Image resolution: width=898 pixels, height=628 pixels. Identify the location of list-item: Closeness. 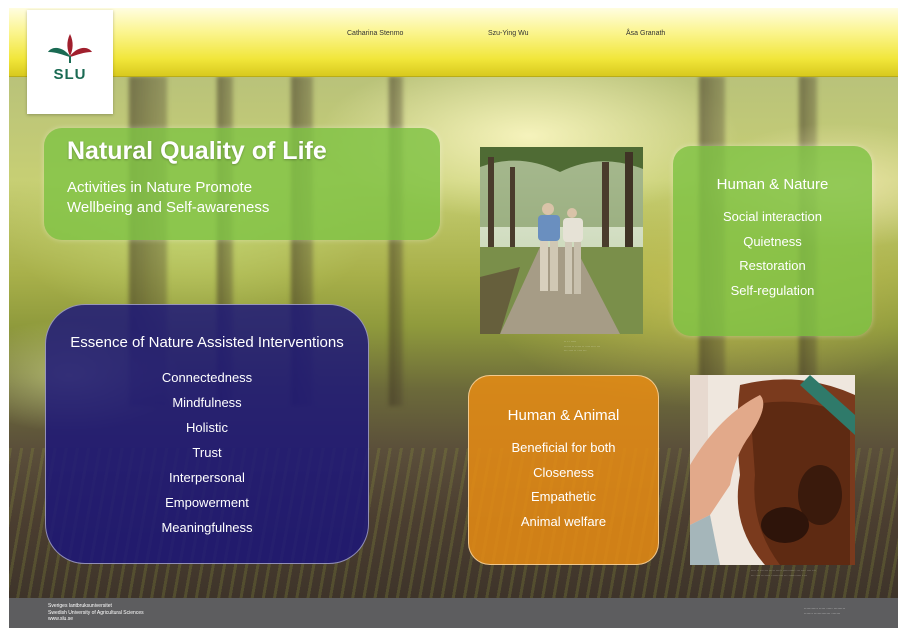
(563, 472).